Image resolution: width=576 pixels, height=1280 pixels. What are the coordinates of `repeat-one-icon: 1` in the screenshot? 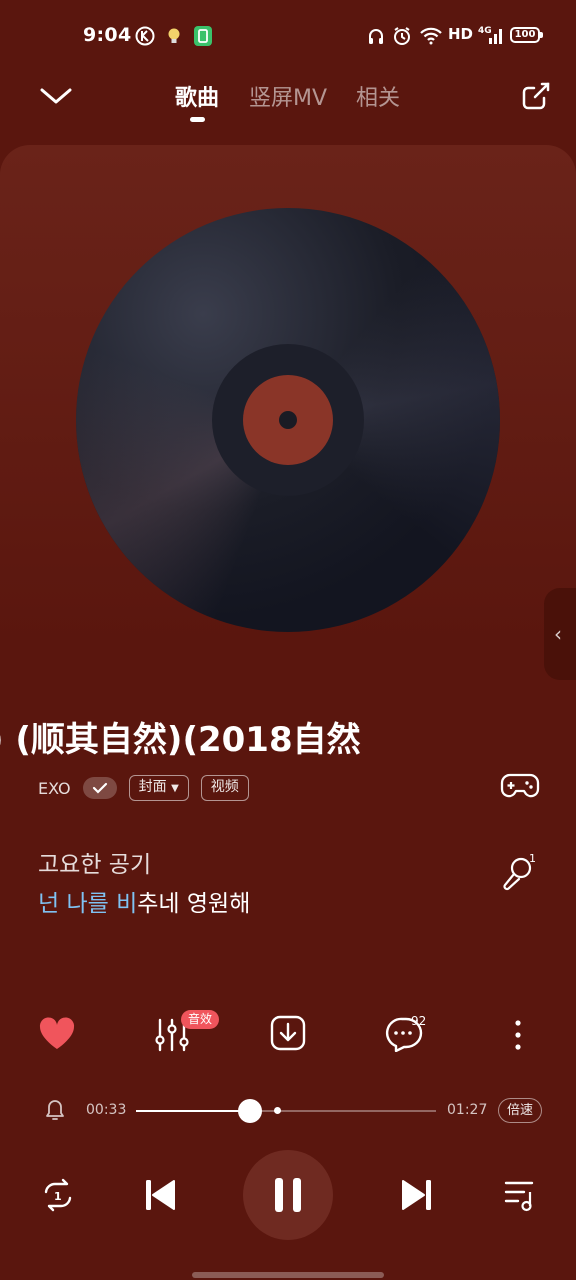 It's located at (58, 1195).